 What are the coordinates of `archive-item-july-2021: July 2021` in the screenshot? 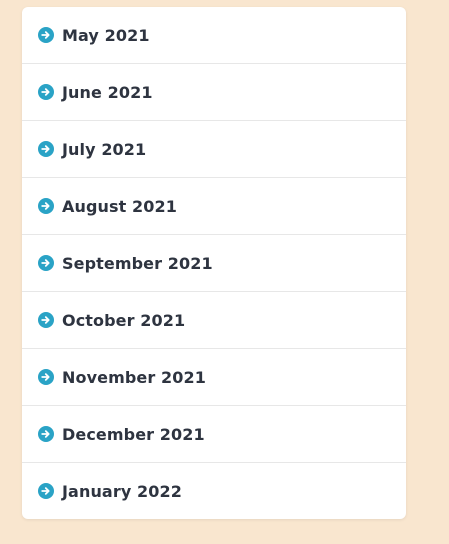 It's located at (214, 149).